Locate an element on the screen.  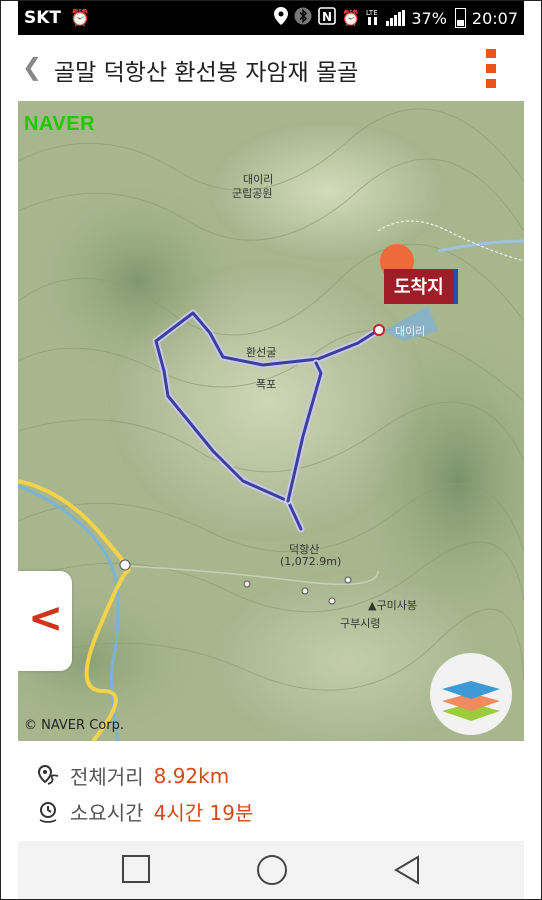
duration-icon is located at coordinates (48, 812).